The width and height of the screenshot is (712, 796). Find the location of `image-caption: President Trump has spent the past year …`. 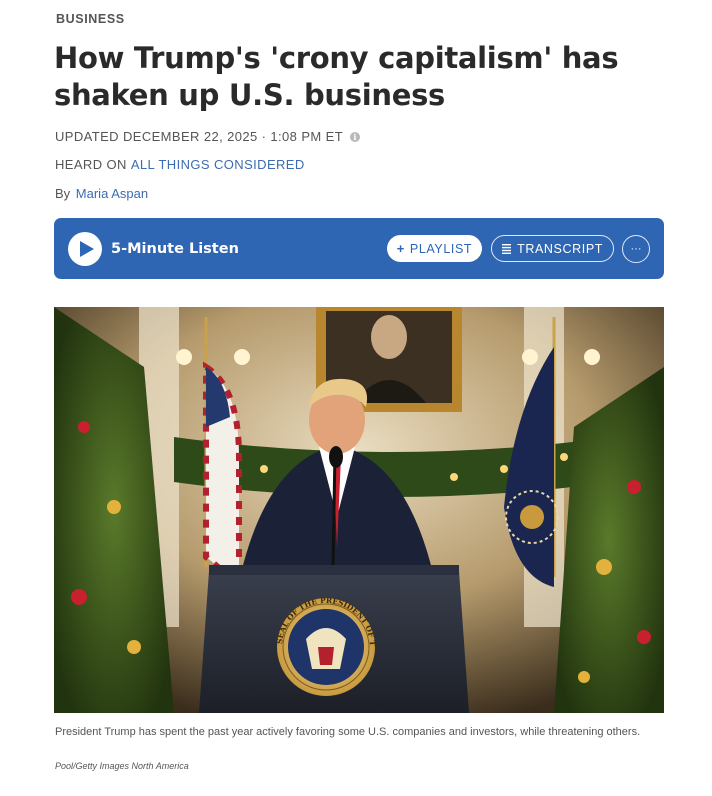

image-caption: President Trump has spent the past year … is located at coordinates (348, 732).